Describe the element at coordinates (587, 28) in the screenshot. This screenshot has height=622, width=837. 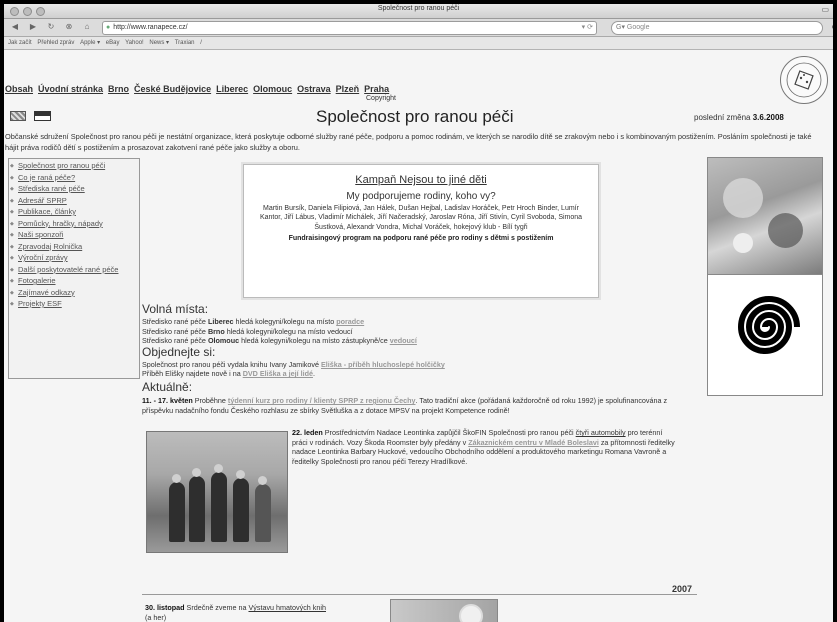
I see `rss-icon: ▾ ⟳` at that location.